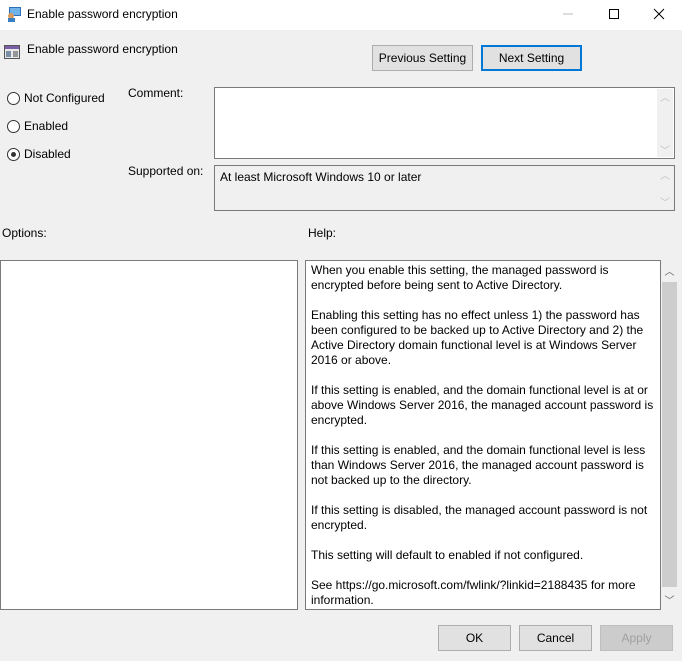 This screenshot has width=682, height=661. I want to click on title-bar: Enable password encryption, so click(341, 15).